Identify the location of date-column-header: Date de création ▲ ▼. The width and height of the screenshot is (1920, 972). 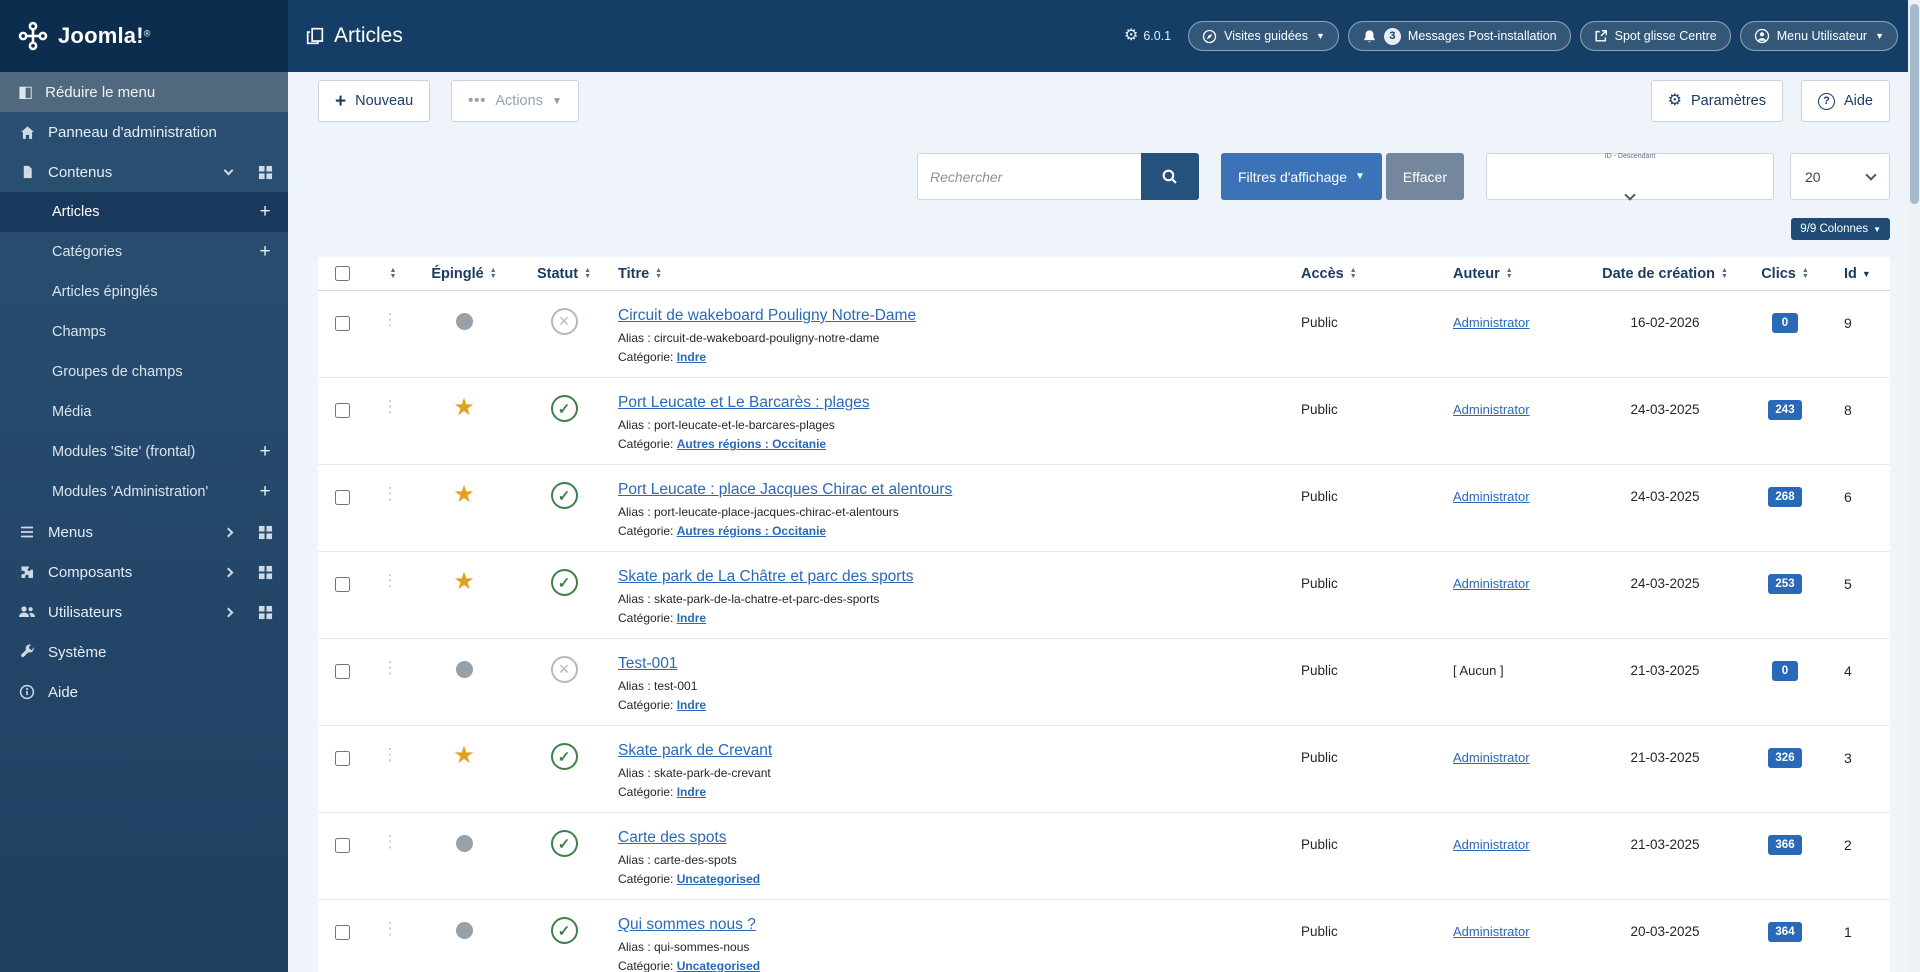
(1665, 273).